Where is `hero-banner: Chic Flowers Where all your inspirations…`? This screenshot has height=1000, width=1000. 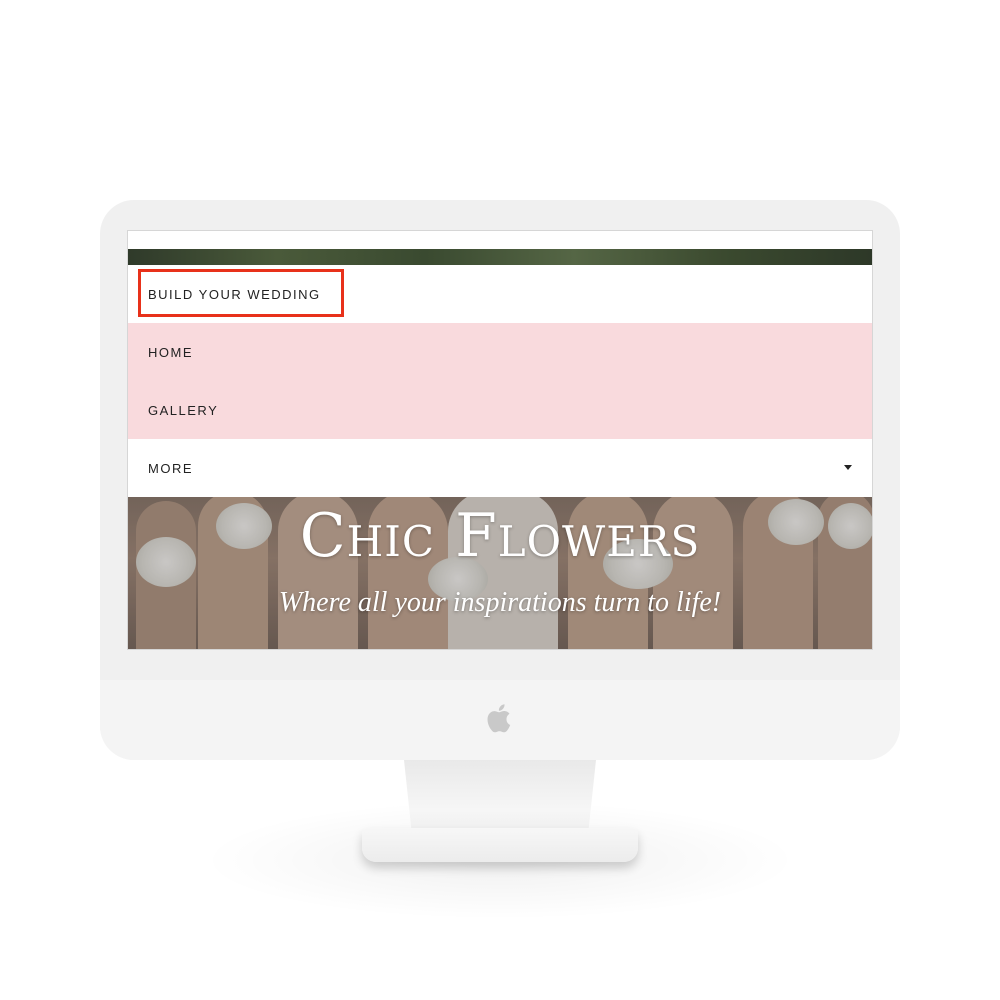
hero-banner: Chic Flowers Where all your inspirations… is located at coordinates (500, 573).